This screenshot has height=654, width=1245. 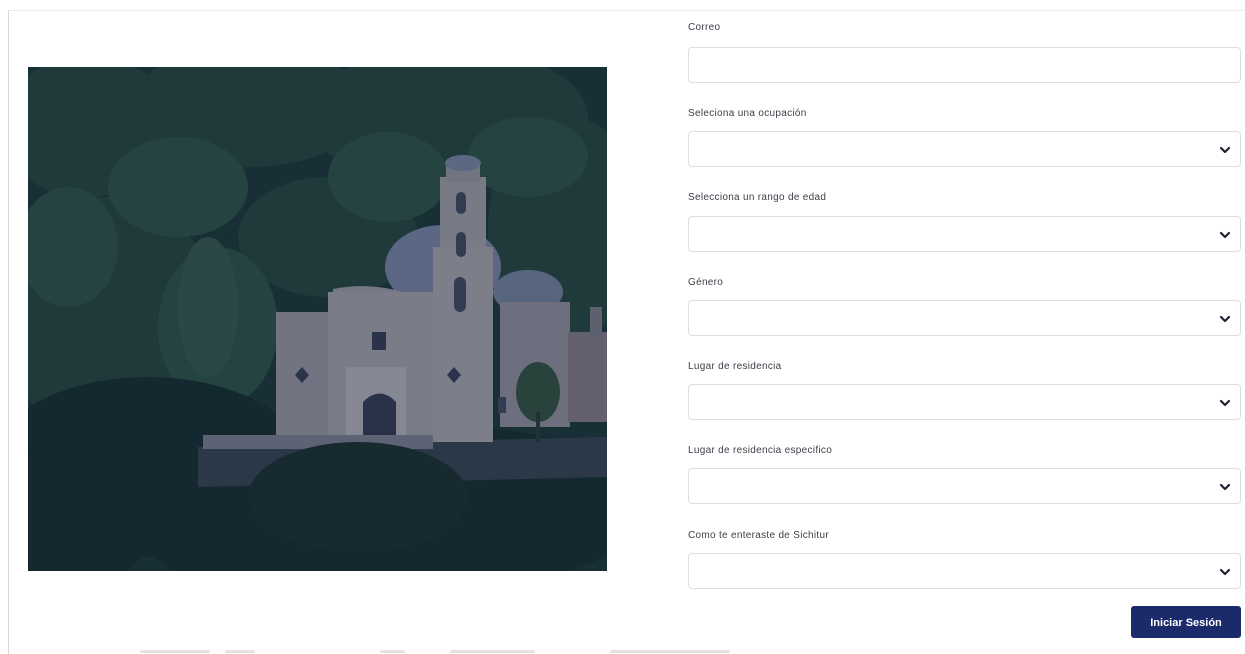 I want to click on field-label-correo: Correo, so click(x=704, y=27).